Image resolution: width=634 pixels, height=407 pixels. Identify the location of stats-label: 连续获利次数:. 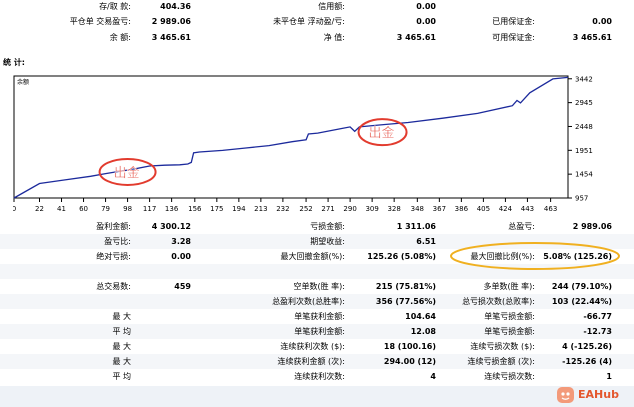
(319, 376).